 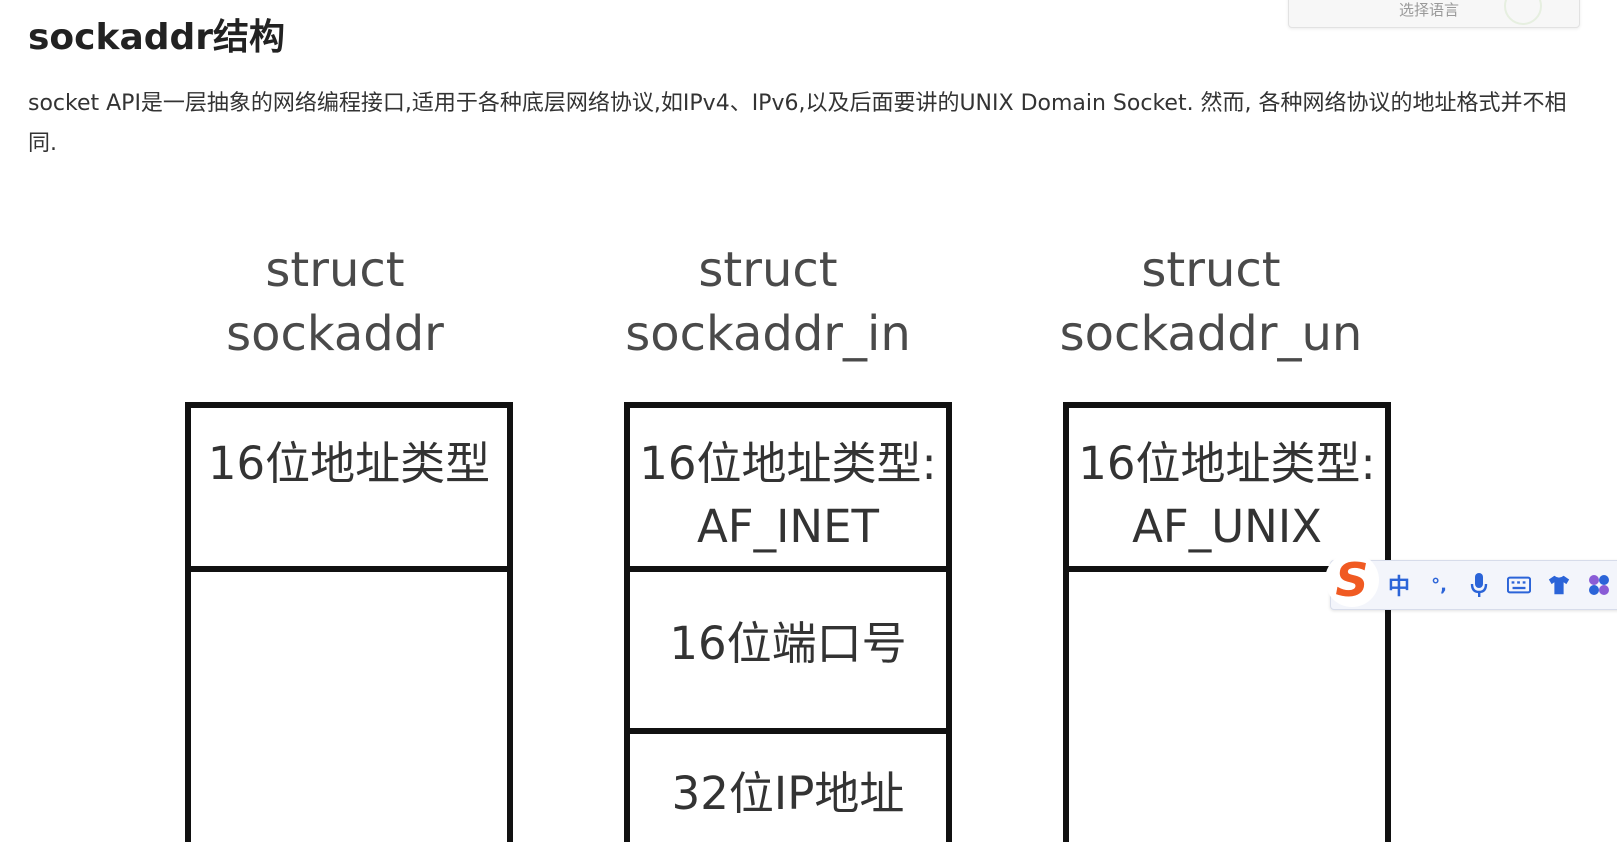 What do you see at coordinates (1352, 580) in the screenshot?
I see `sogou-logo-icon: S` at bounding box center [1352, 580].